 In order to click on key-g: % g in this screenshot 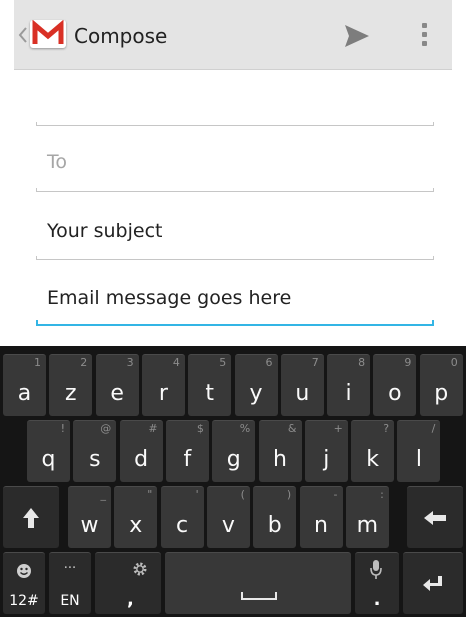, I will do `click(234, 451)`.